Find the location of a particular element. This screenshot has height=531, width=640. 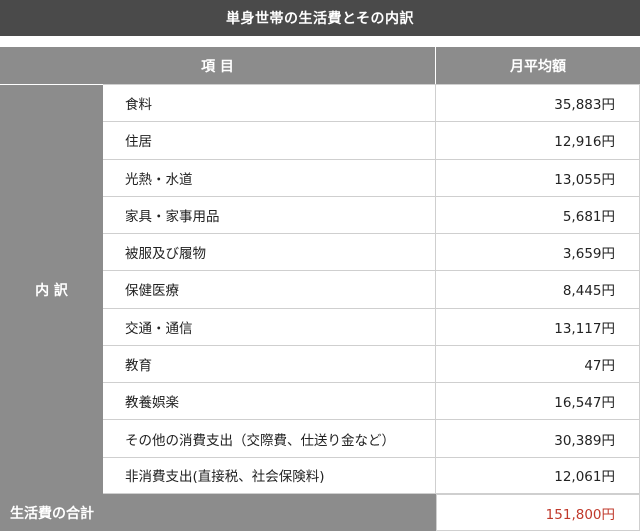

total-row: 生活費の合計 151,800円 is located at coordinates (320, 512).